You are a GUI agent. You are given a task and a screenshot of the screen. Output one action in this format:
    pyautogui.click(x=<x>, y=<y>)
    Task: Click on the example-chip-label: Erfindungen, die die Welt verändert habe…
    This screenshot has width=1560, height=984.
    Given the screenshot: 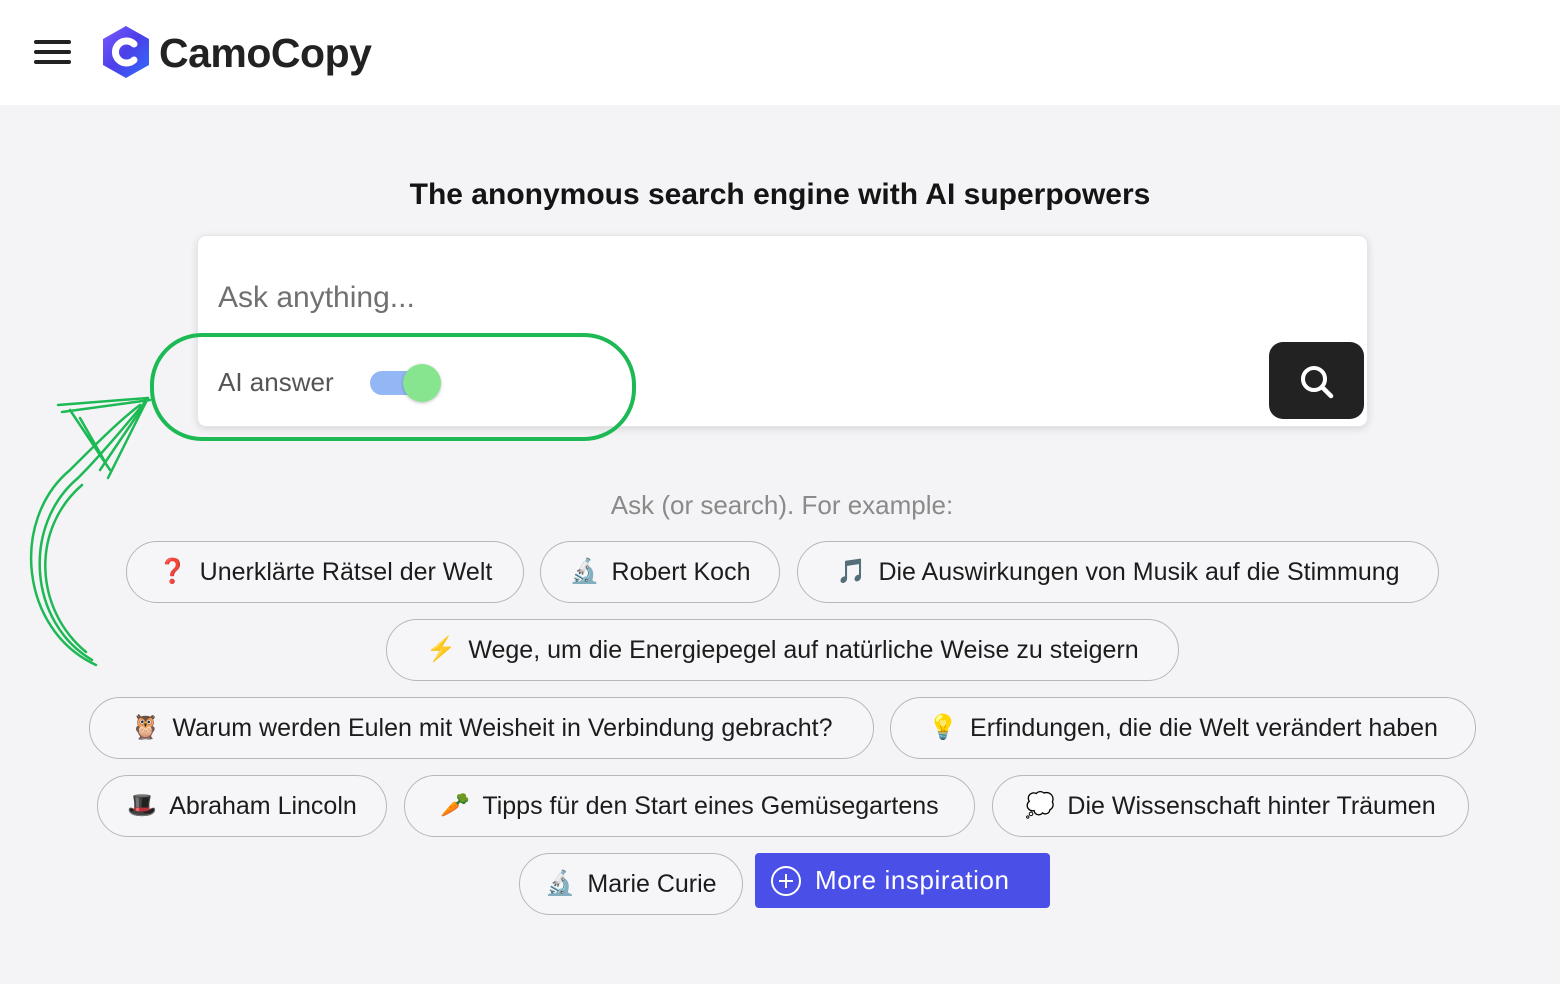 What is the action you would take?
    pyautogui.click(x=1204, y=727)
    